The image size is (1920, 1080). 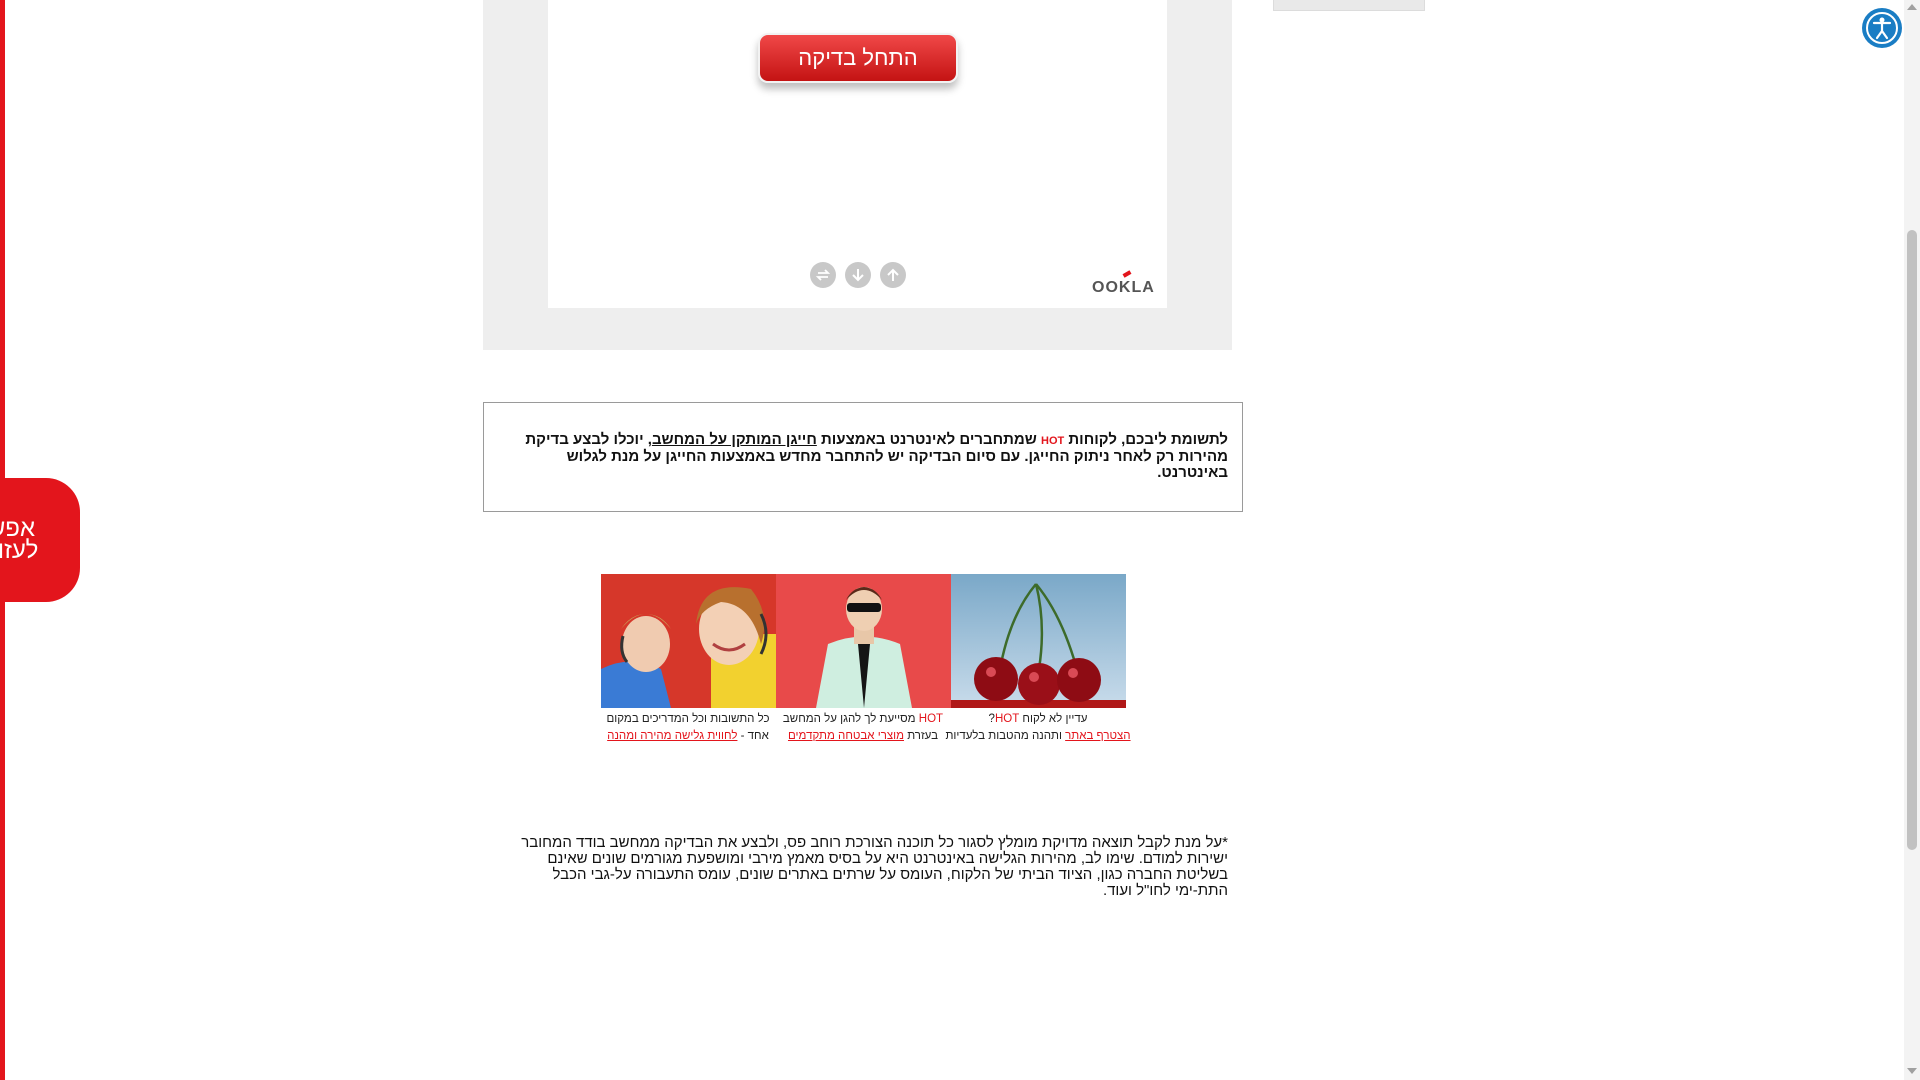 I want to click on notice-hot: HOT, so click(x=1053, y=441).